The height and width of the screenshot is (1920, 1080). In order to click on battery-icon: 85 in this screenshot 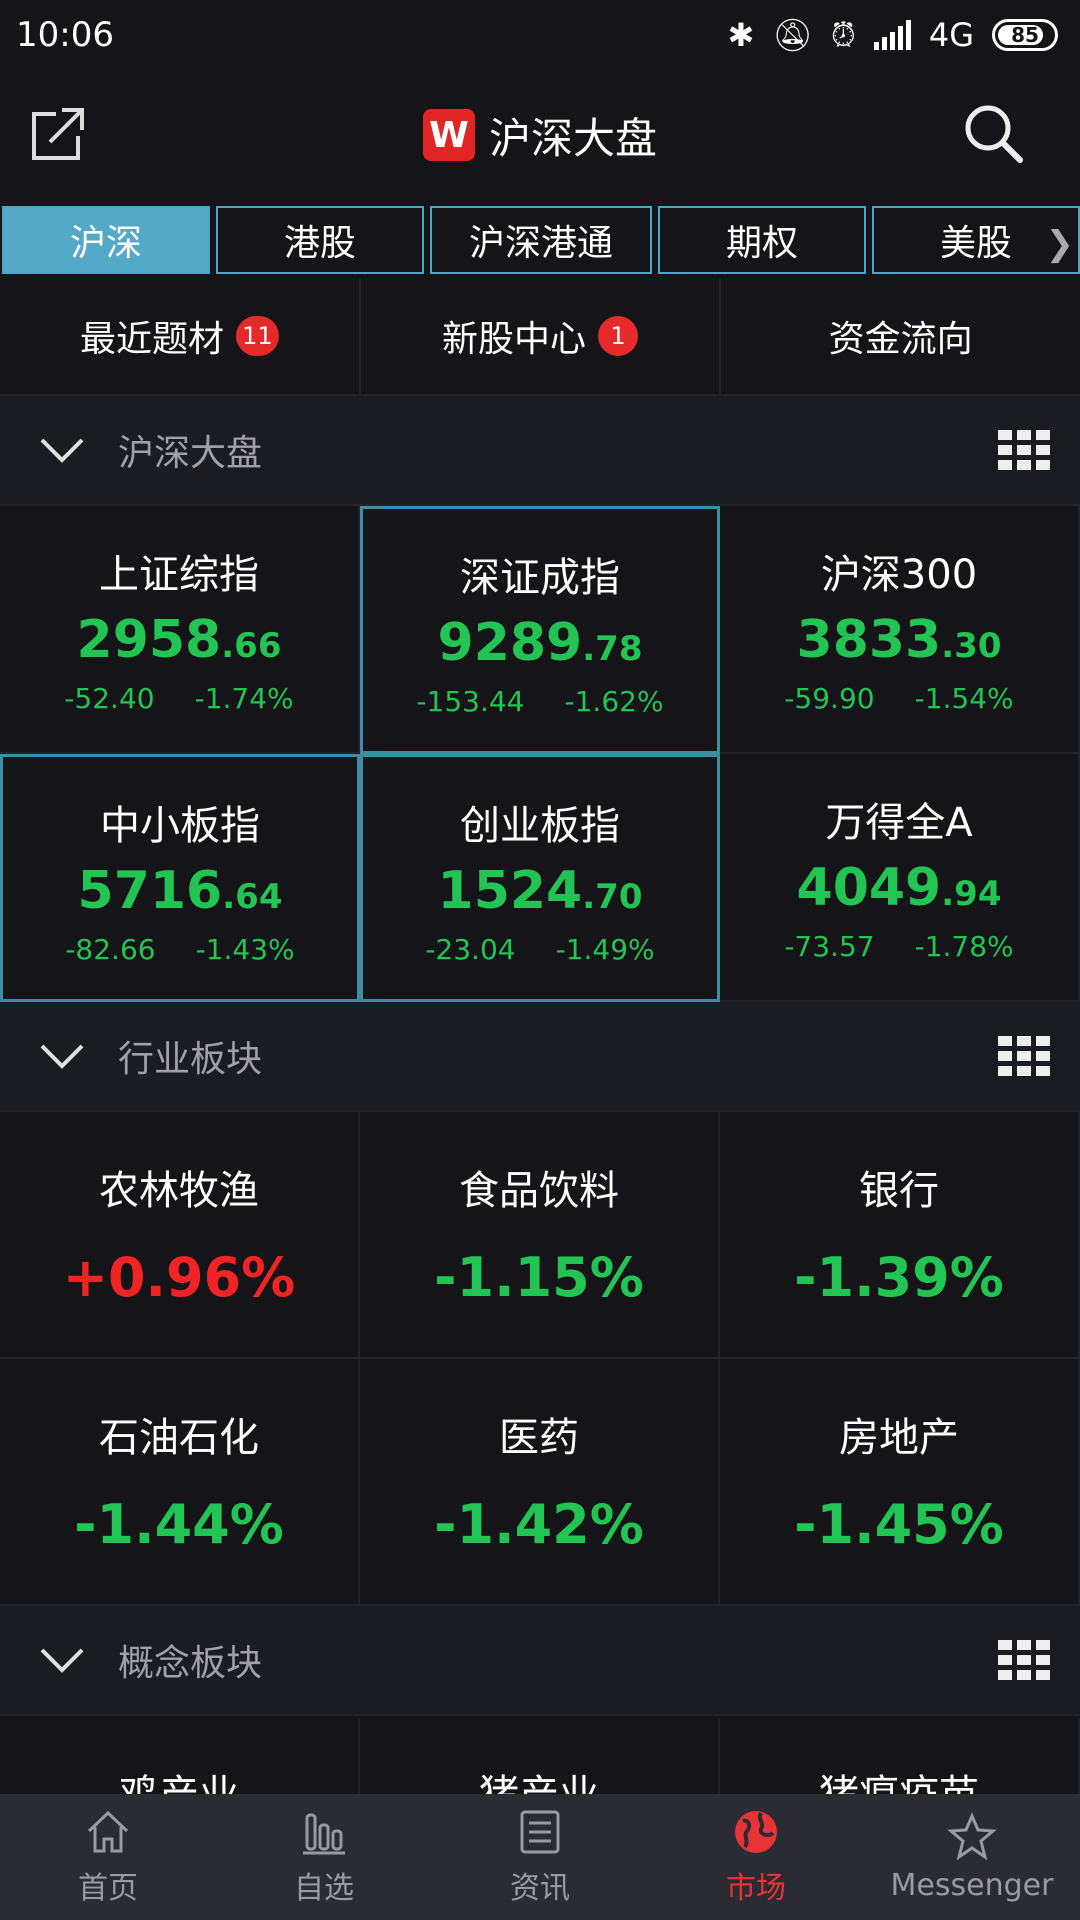, I will do `click(1025, 35)`.